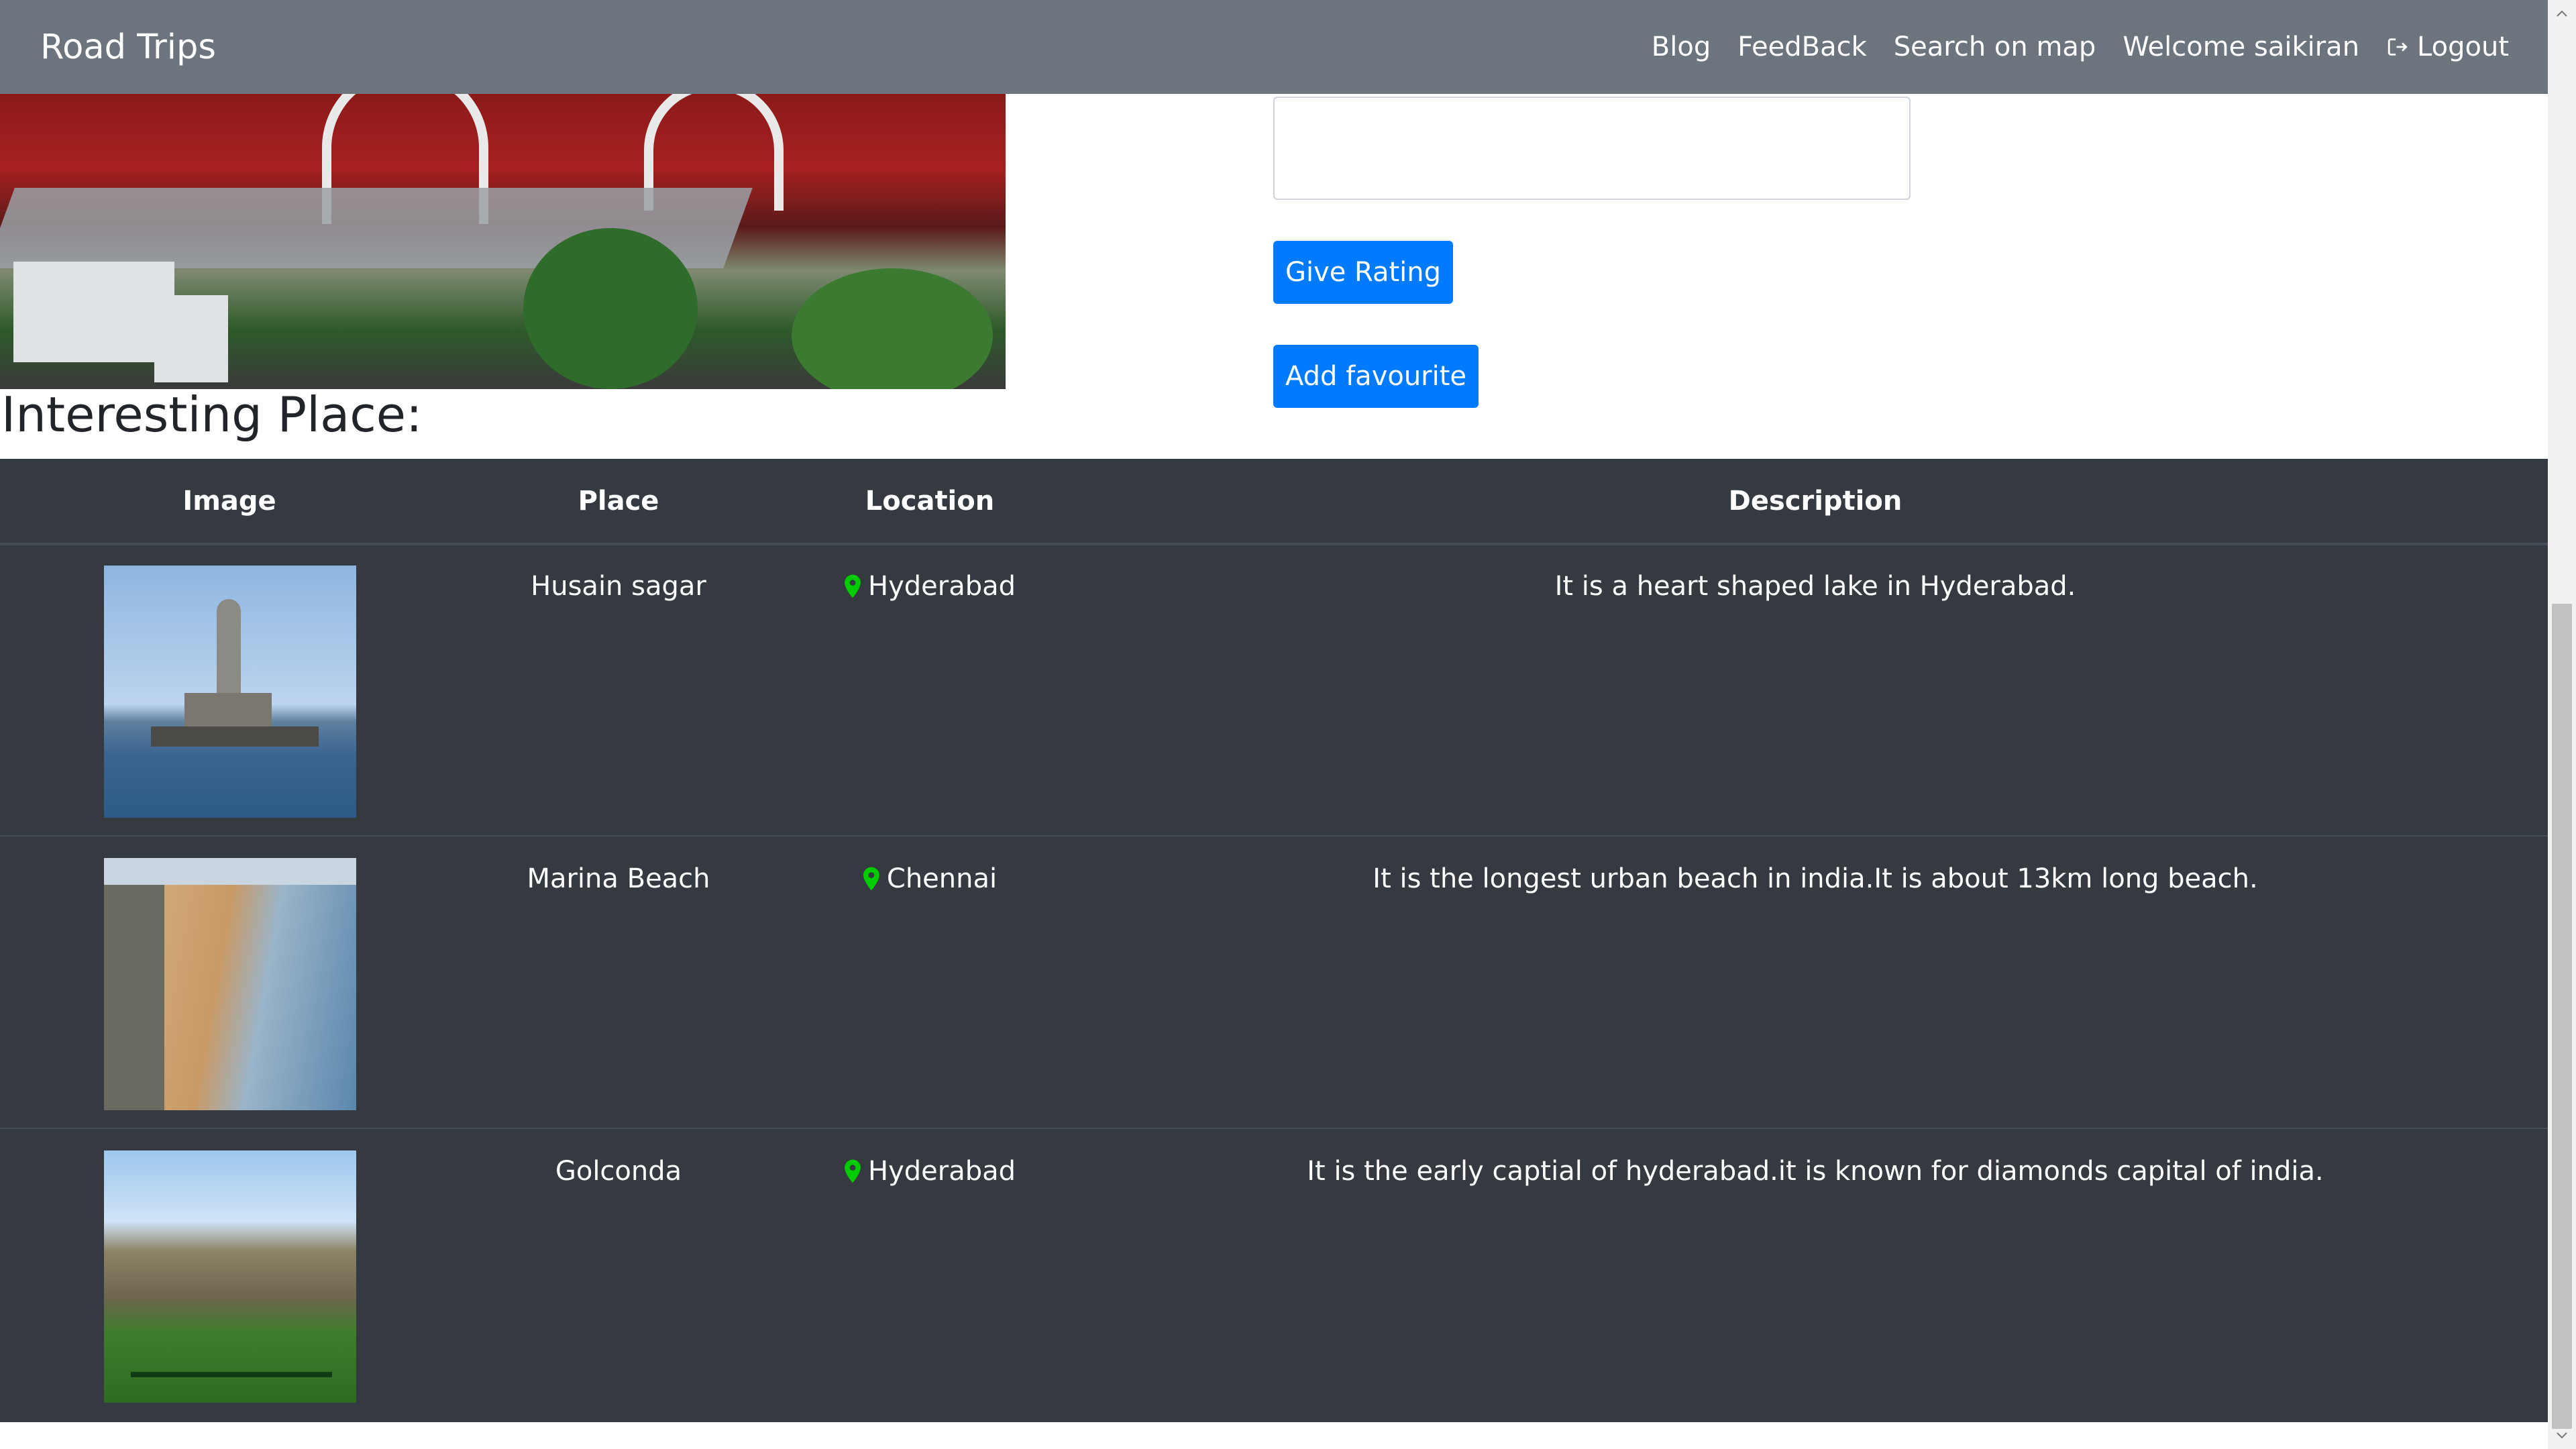 The width and height of the screenshot is (2576, 1449). I want to click on place-main-image, so click(503, 241).